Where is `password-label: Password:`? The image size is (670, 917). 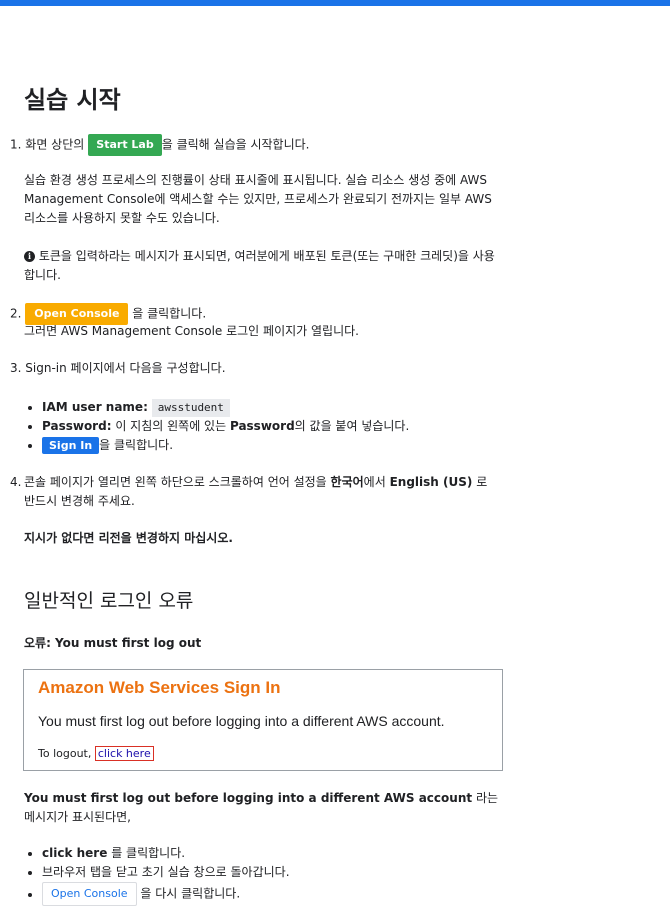 password-label: Password: is located at coordinates (77, 426).